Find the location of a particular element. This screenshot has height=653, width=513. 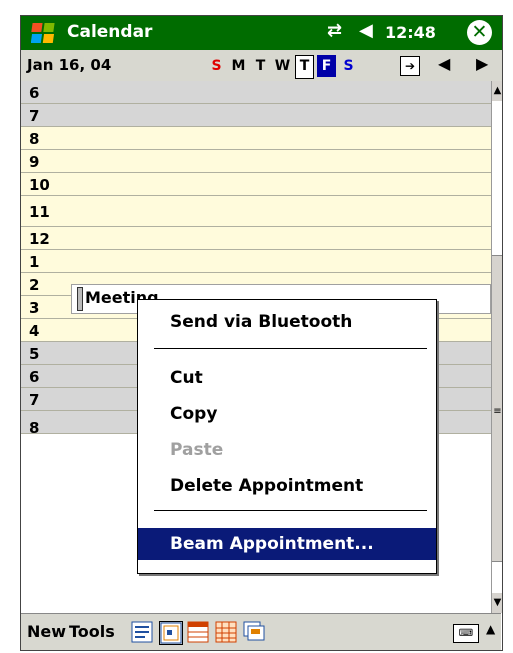

scroll-up-icon: ▲ is located at coordinates (497, 91).